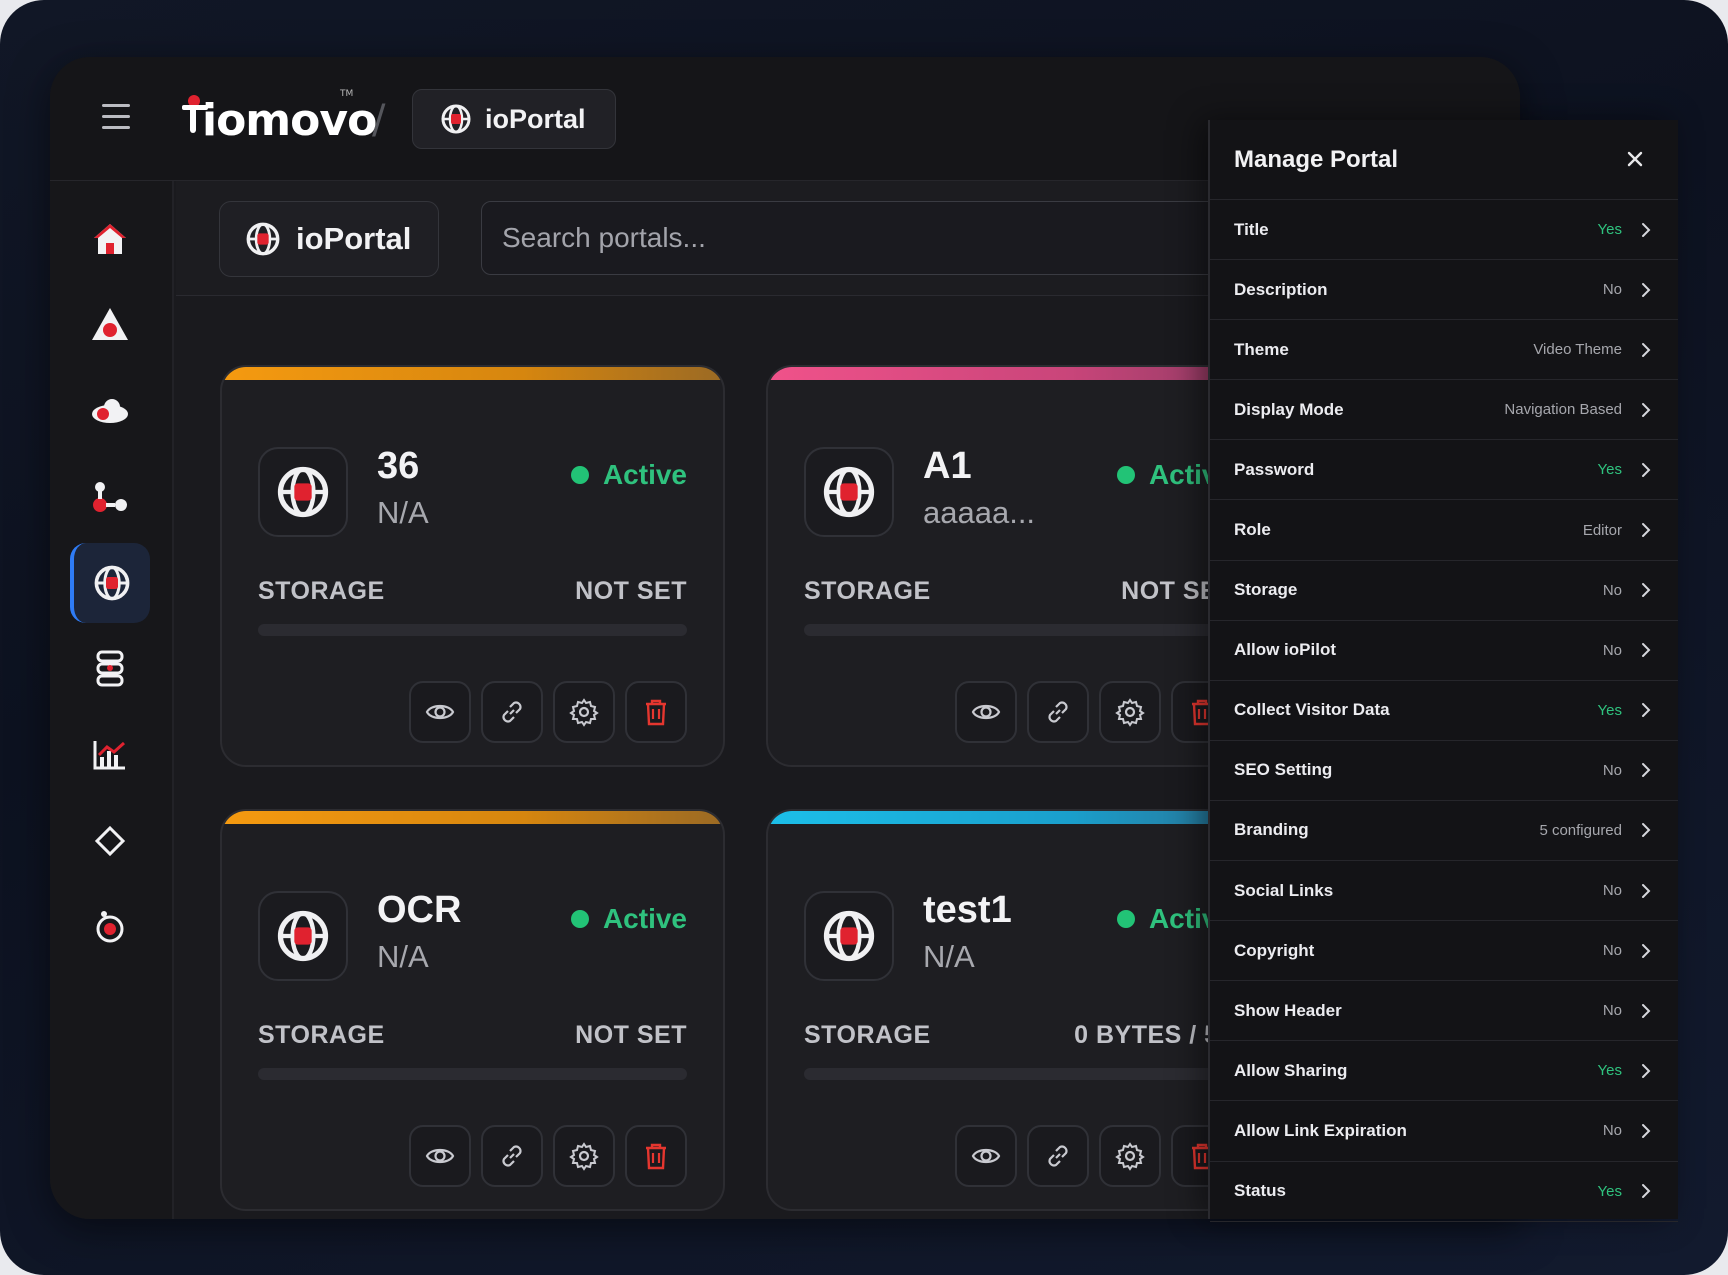 The height and width of the screenshot is (1275, 1728). What do you see at coordinates (110, 497) in the screenshot?
I see `sidebar-item-workflow` at bounding box center [110, 497].